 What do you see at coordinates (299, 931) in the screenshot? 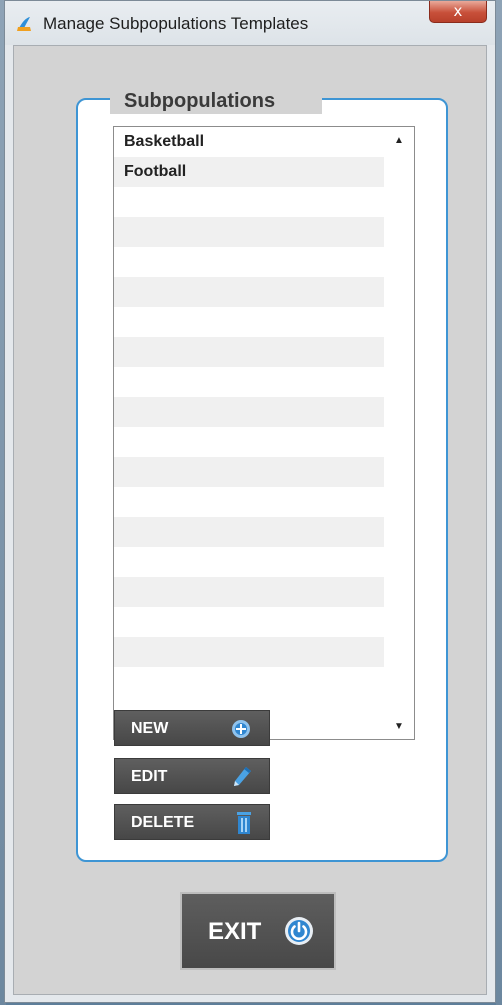
I see `power-icon` at bounding box center [299, 931].